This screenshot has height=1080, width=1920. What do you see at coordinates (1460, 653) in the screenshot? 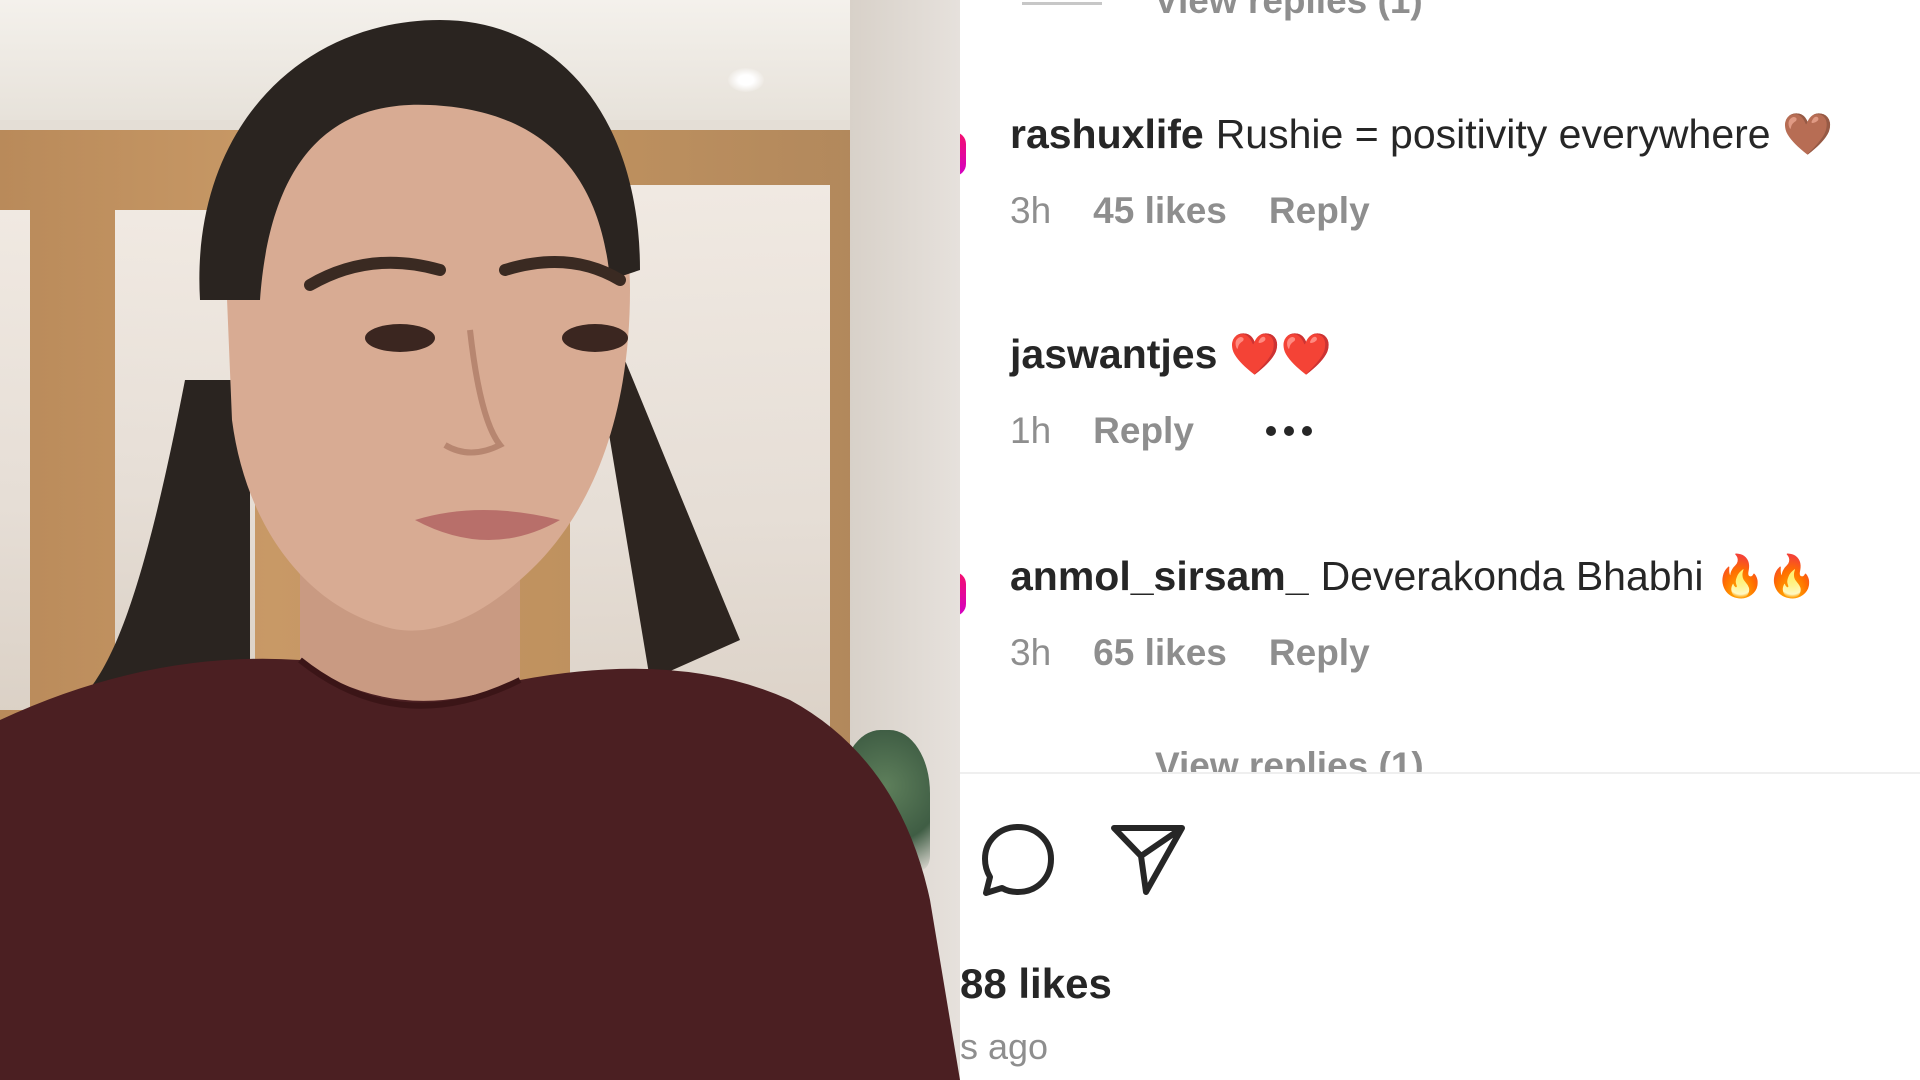
I see `comment-meta: 3h 65 likes Reply` at bounding box center [1460, 653].